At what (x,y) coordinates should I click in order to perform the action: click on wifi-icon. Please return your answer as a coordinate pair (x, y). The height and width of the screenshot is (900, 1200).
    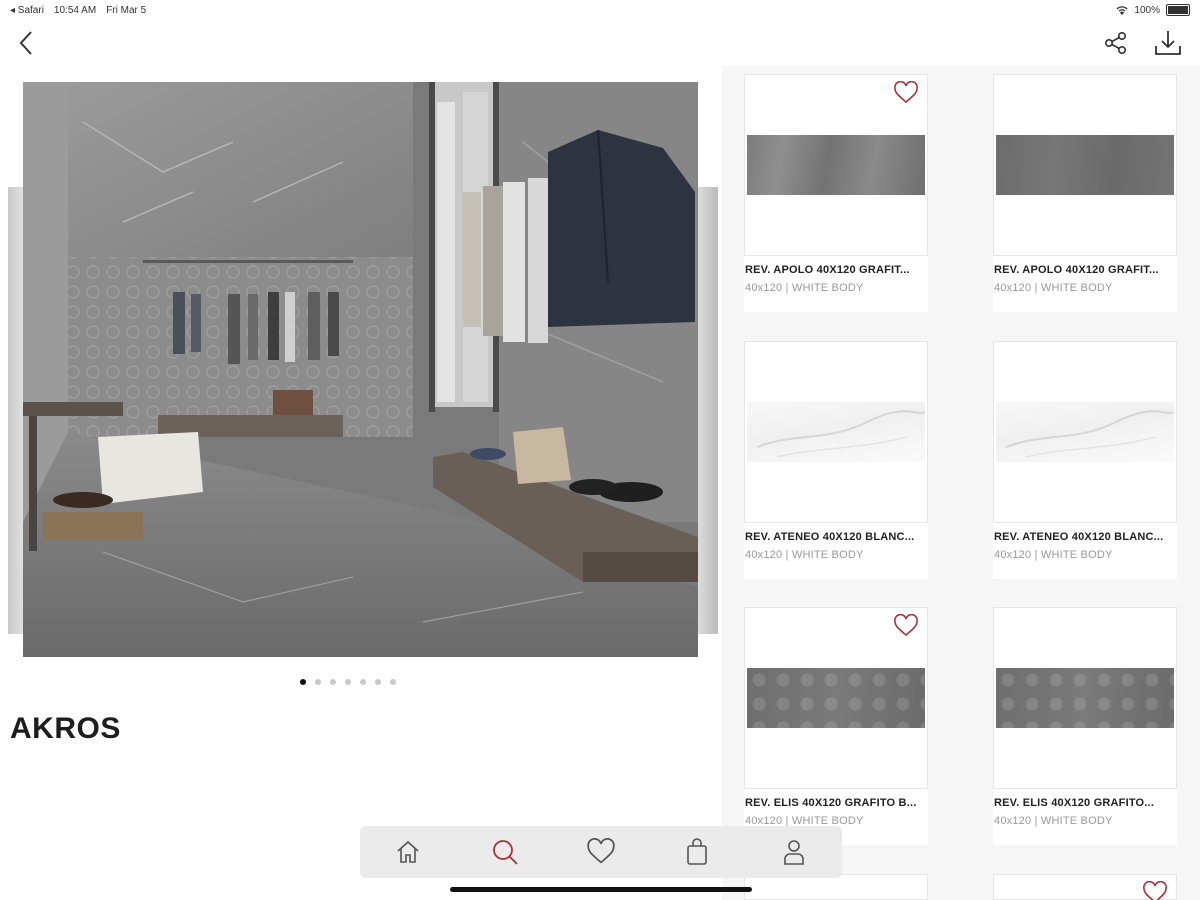
    Looking at the image, I should click on (1122, 10).